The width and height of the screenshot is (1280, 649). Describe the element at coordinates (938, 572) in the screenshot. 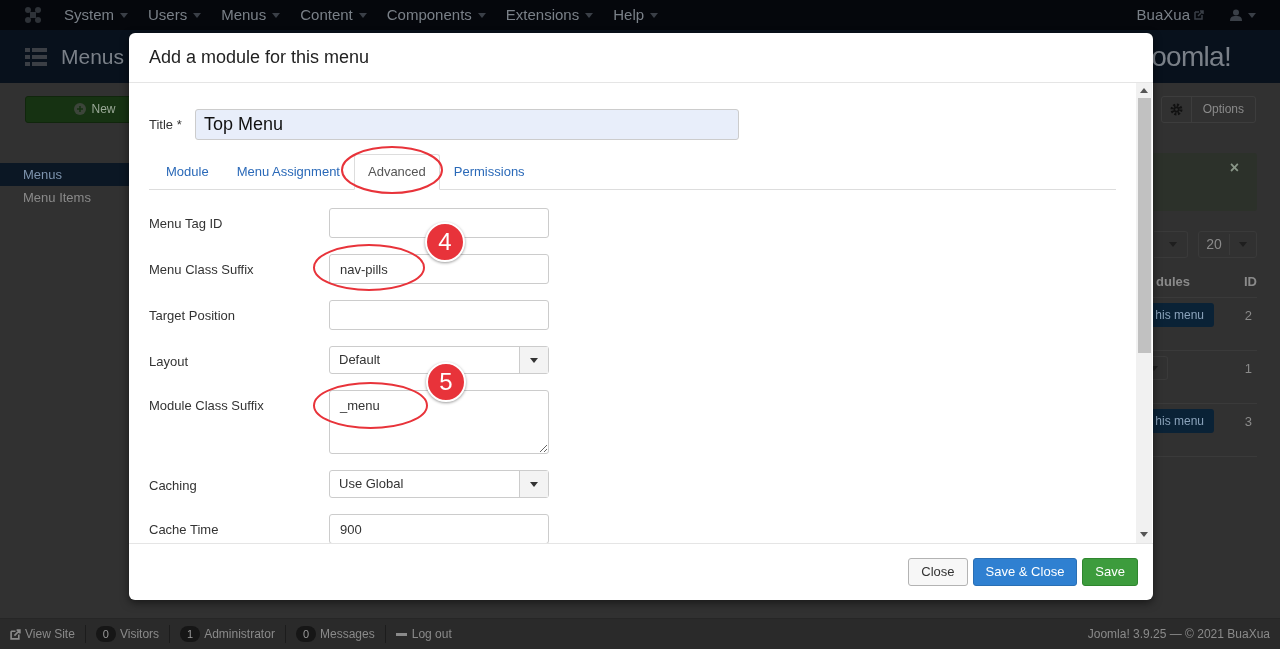

I see `dialog-button: Close` at that location.